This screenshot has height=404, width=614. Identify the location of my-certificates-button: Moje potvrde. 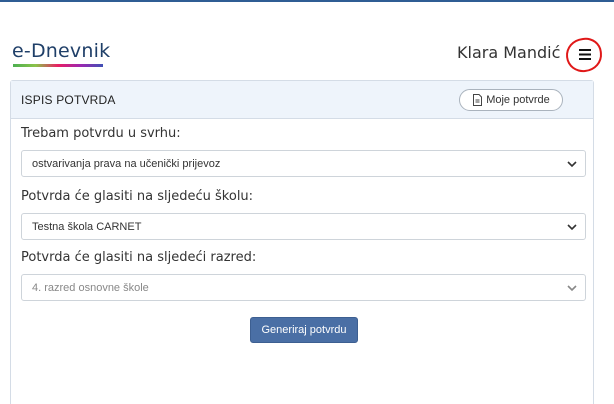
(511, 100).